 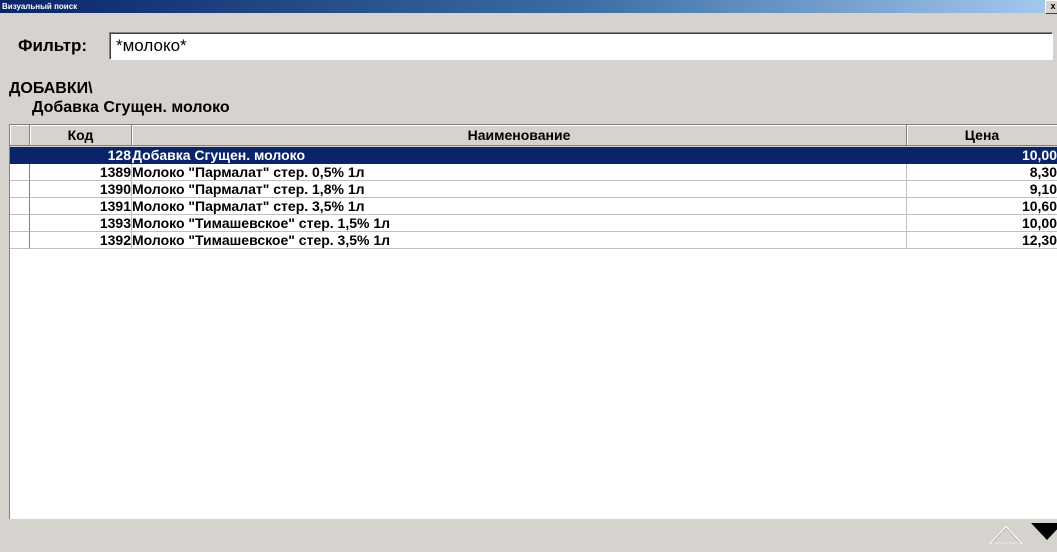 I want to click on cell-name: Молоко "Пармалат" стер. 0,5% 1л, so click(x=519, y=172).